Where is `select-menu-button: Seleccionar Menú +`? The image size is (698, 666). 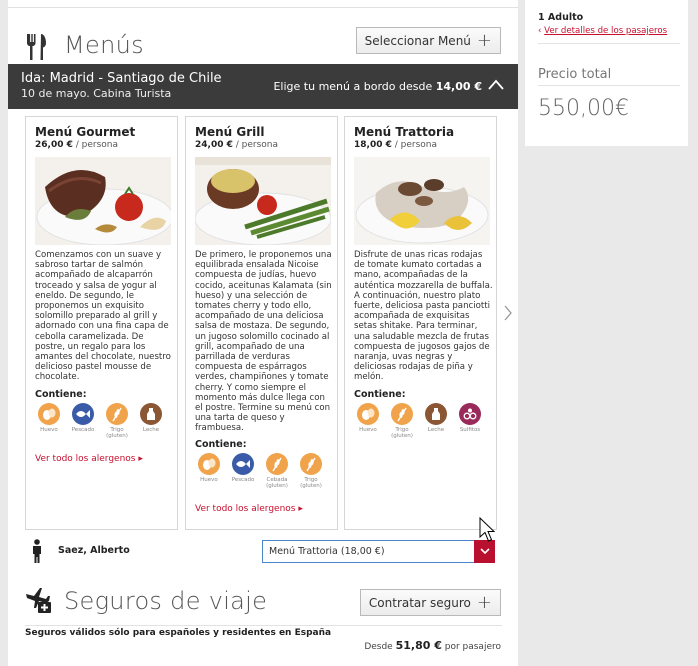 select-menu-button: Seleccionar Menú + is located at coordinates (428, 40).